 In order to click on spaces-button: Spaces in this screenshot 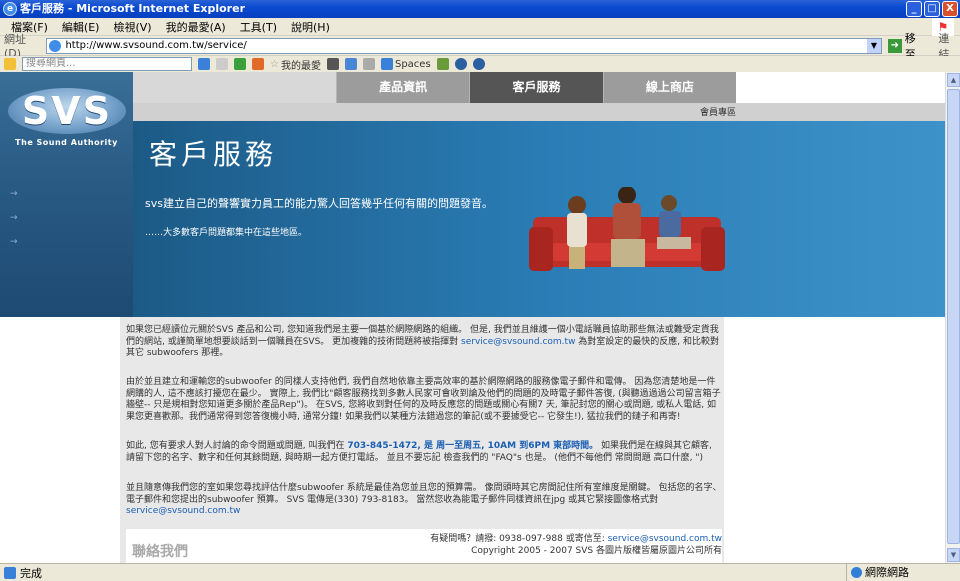, I will do `click(405, 64)`.